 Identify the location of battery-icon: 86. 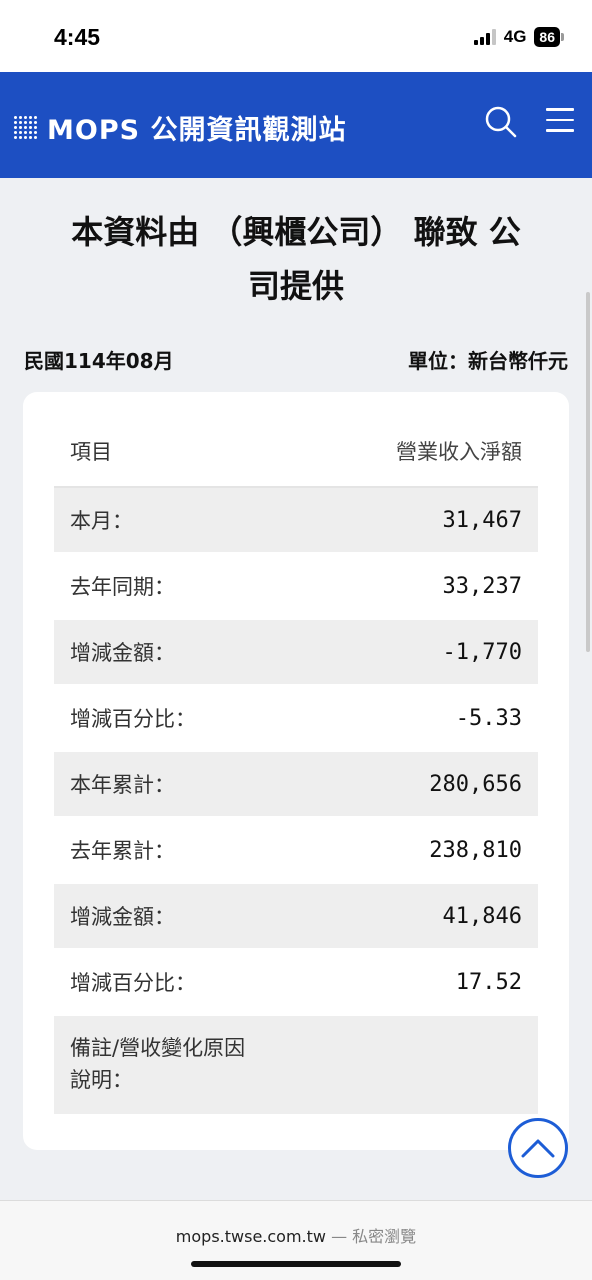
(549, 37).